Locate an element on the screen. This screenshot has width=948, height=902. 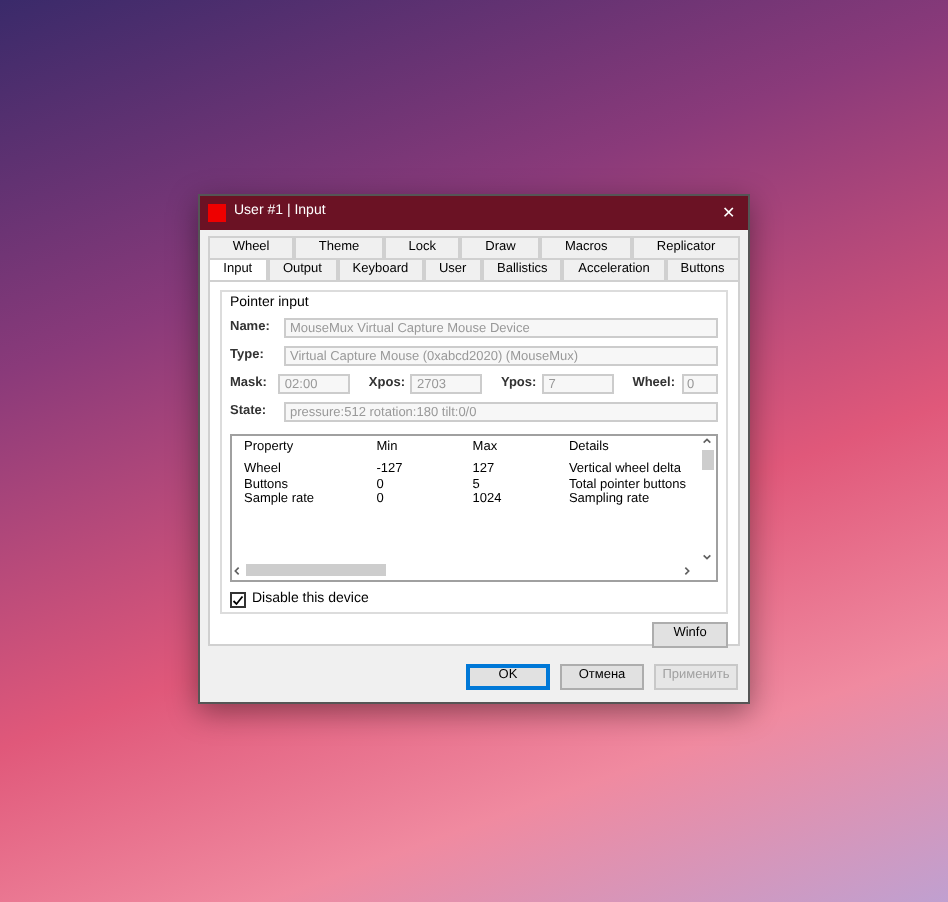
checkbox is located at coordinates (238, 600).